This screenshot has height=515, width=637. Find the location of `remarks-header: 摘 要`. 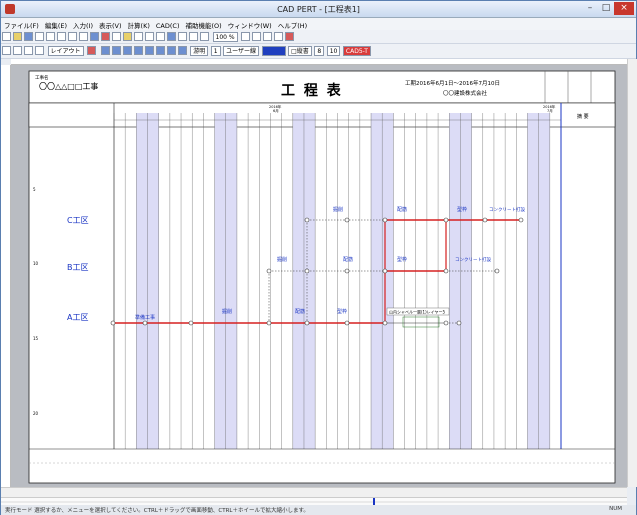

remarks-header: 摘 要 is located at coordinates (583, 116).